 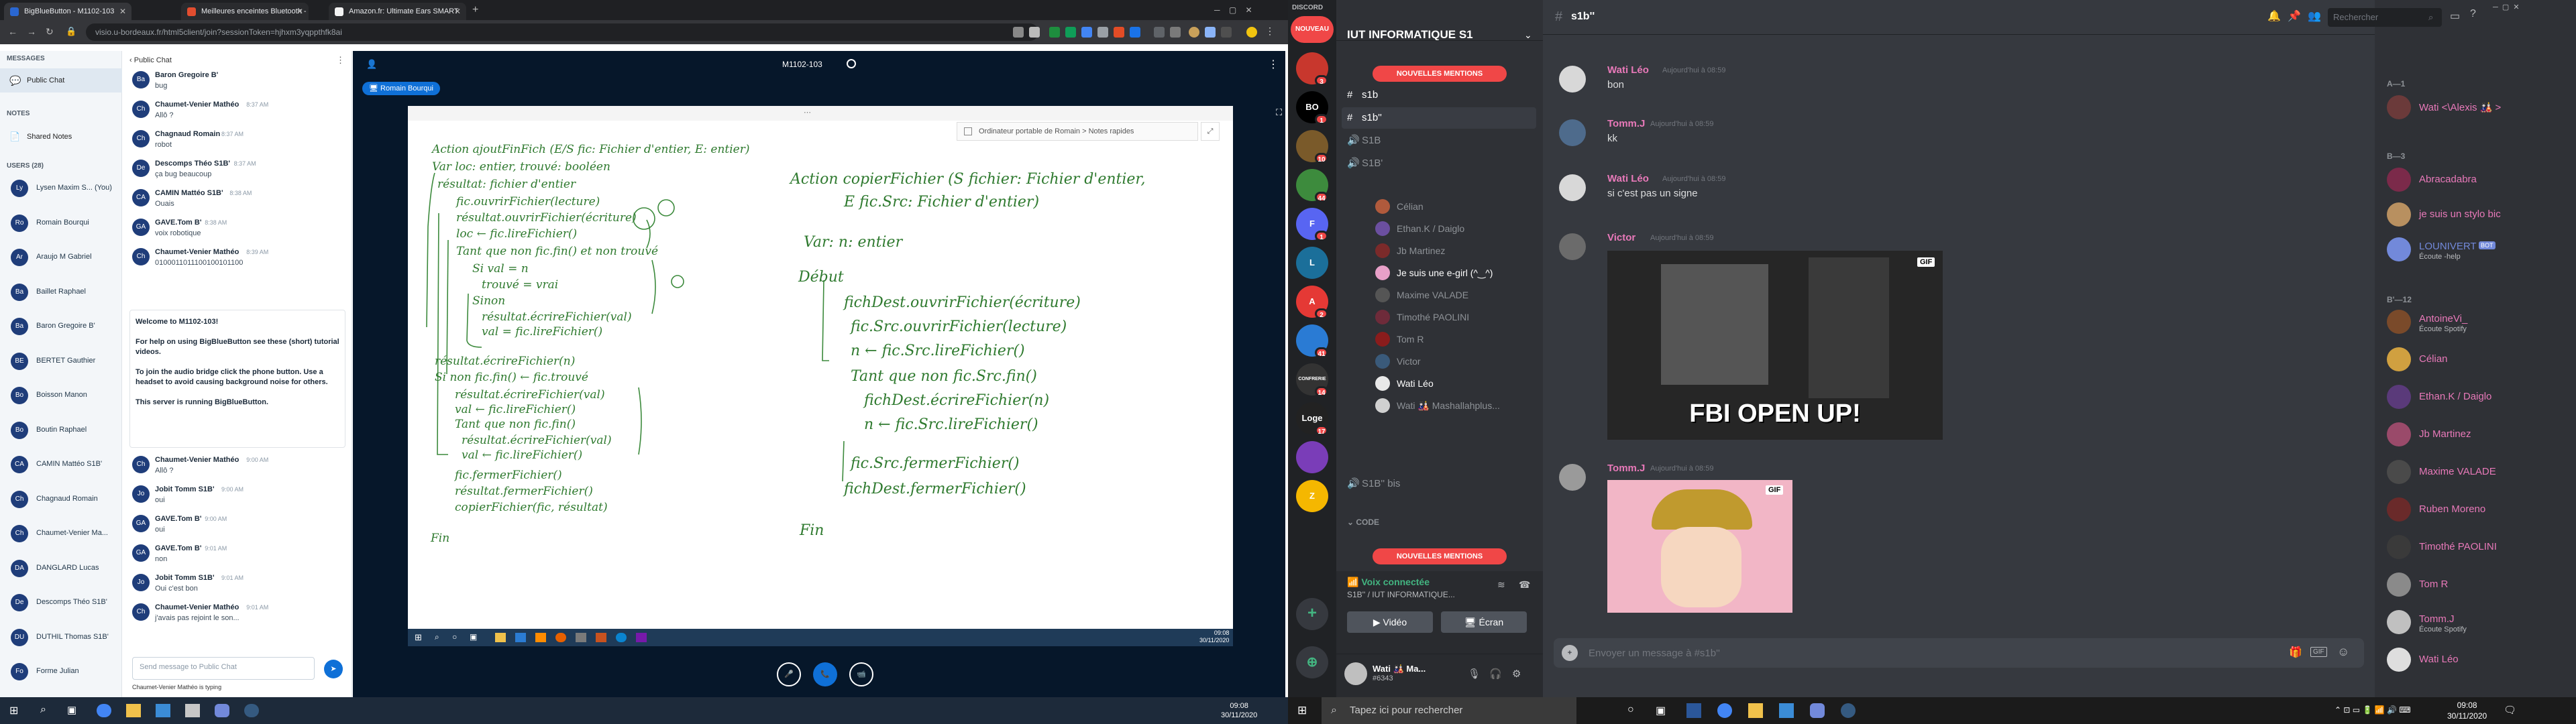 What do you see at coordinates (1455, 228) in the screenshot?
I see `voice-user: Ethan.K / Daiglo` at bounding box center [1455, 228].